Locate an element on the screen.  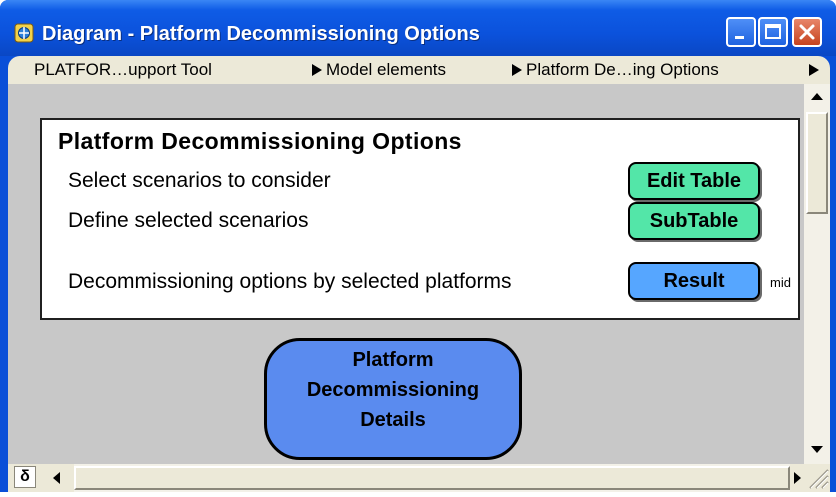
close-button is located at coordinates (807, 32).